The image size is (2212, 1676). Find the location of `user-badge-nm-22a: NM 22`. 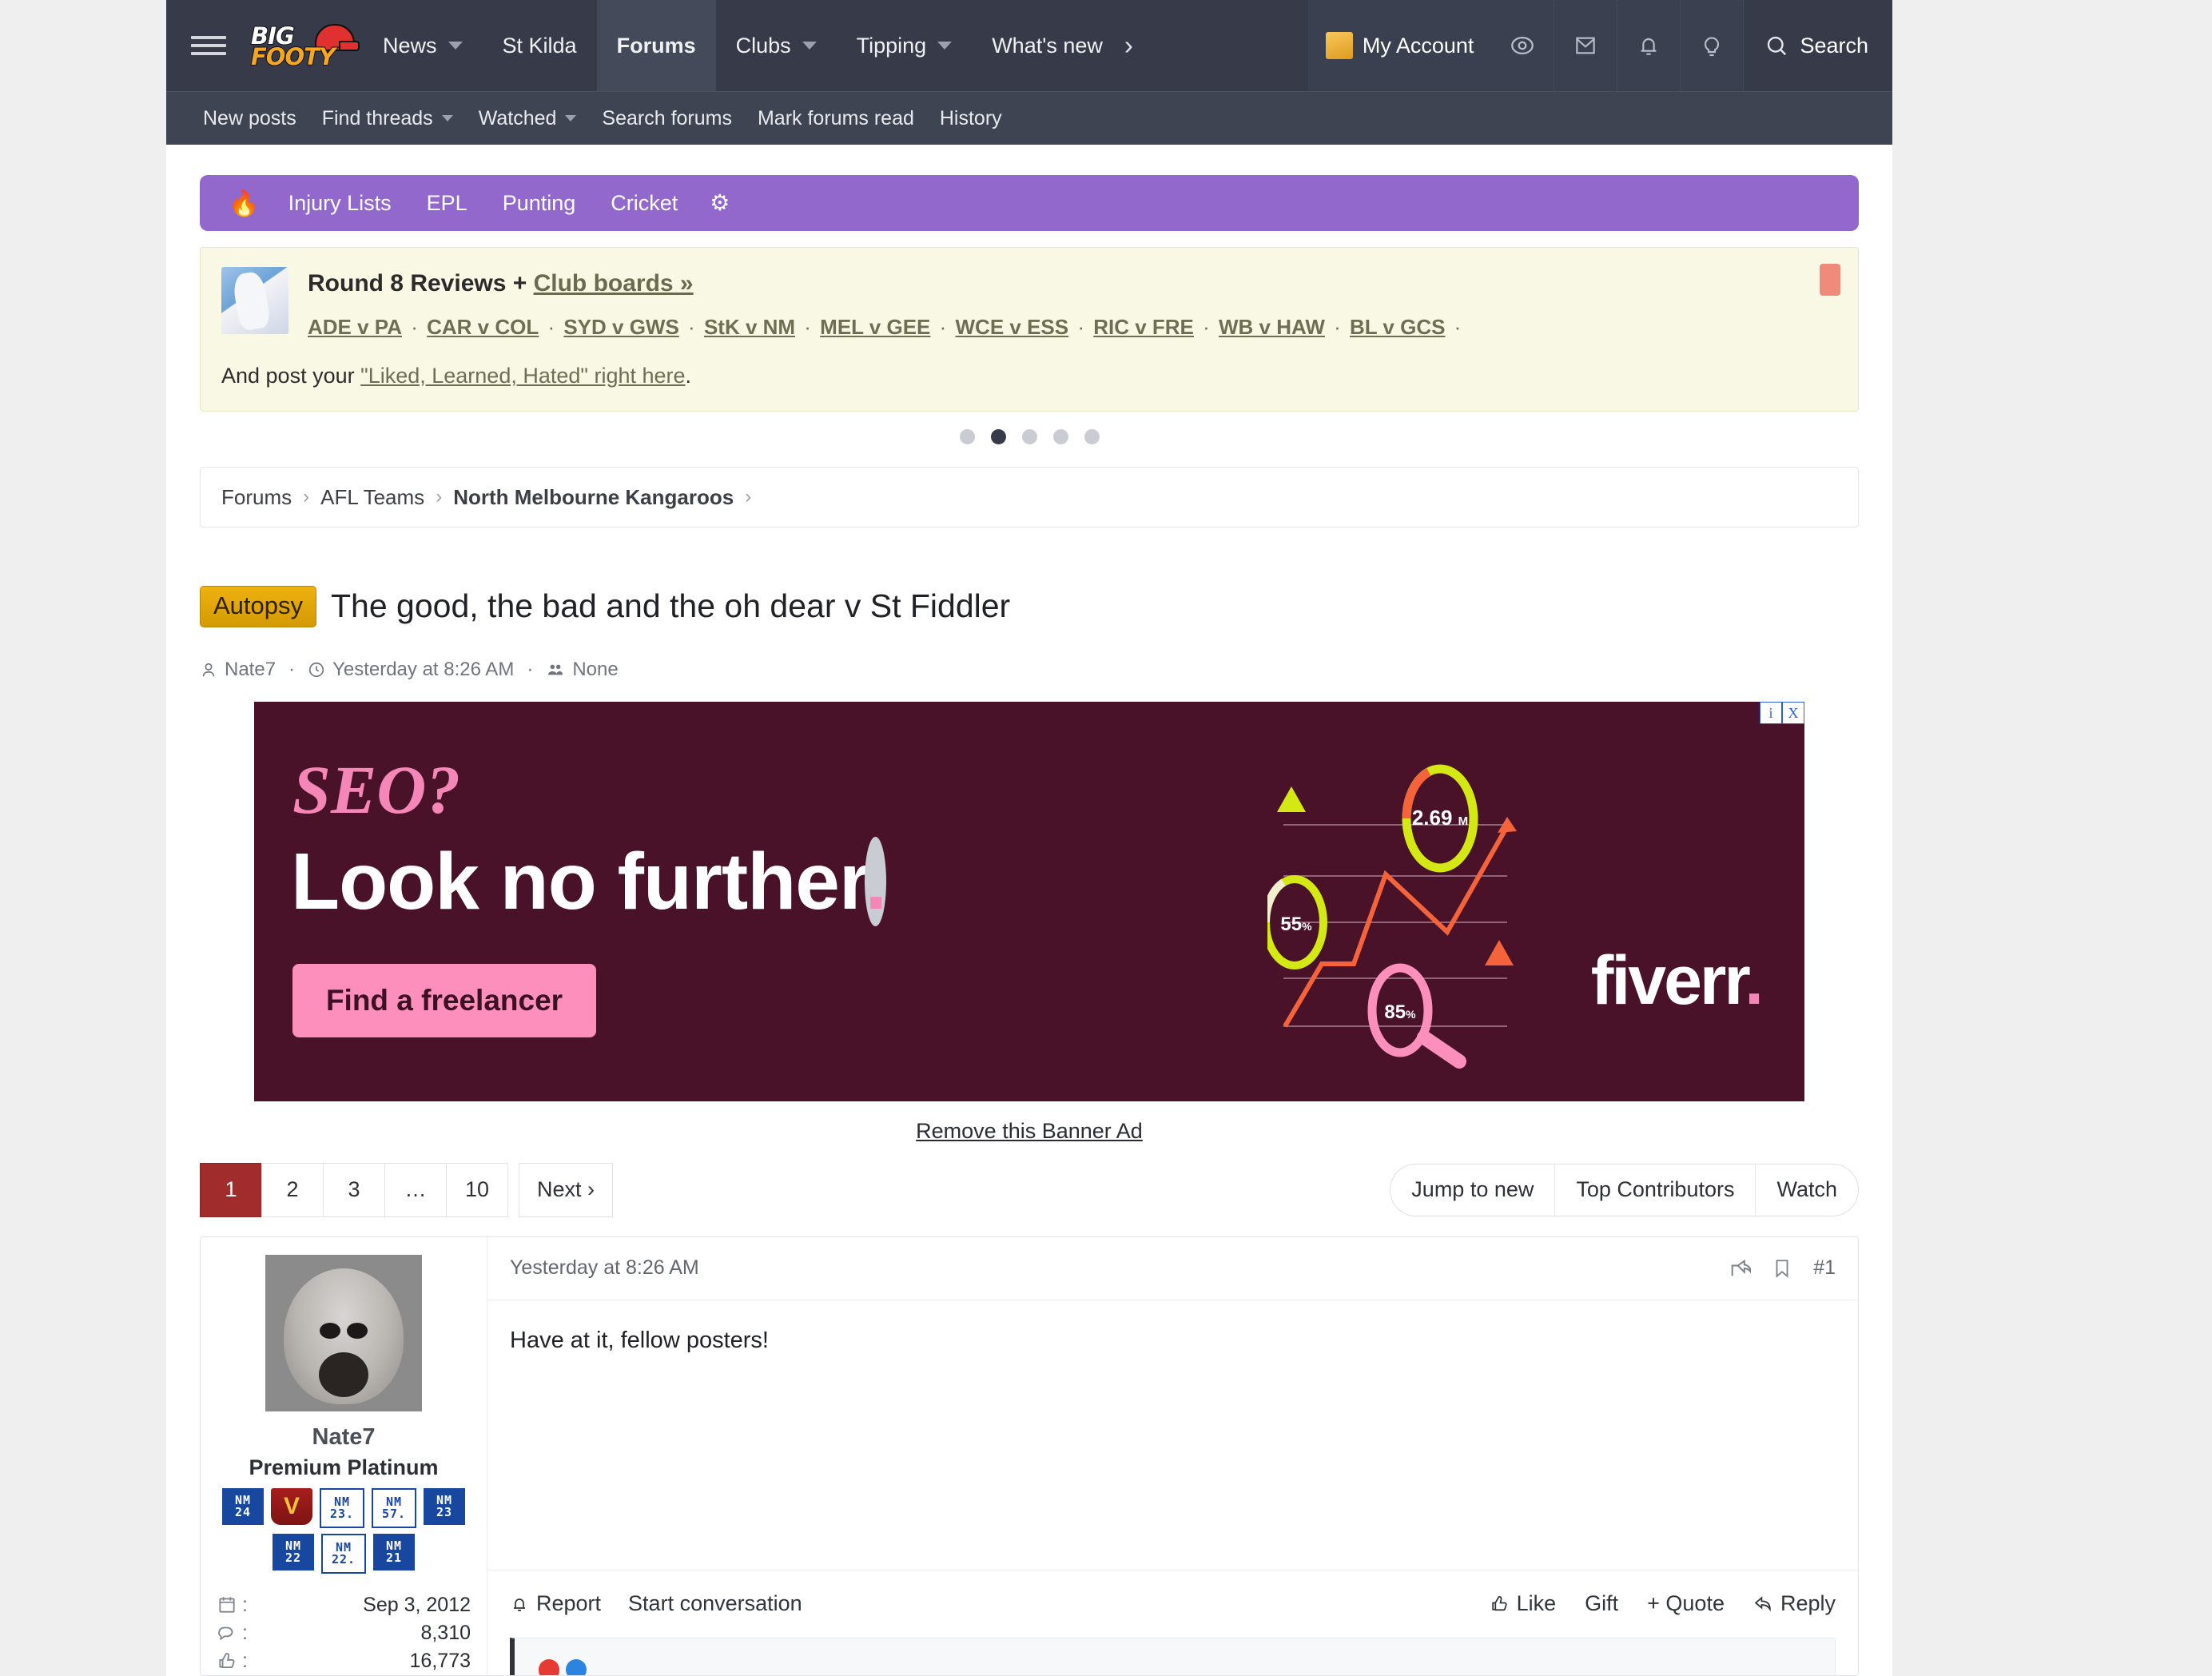

user-badge-nm-22a: NM 22 is located at coordinates (293, 1552).